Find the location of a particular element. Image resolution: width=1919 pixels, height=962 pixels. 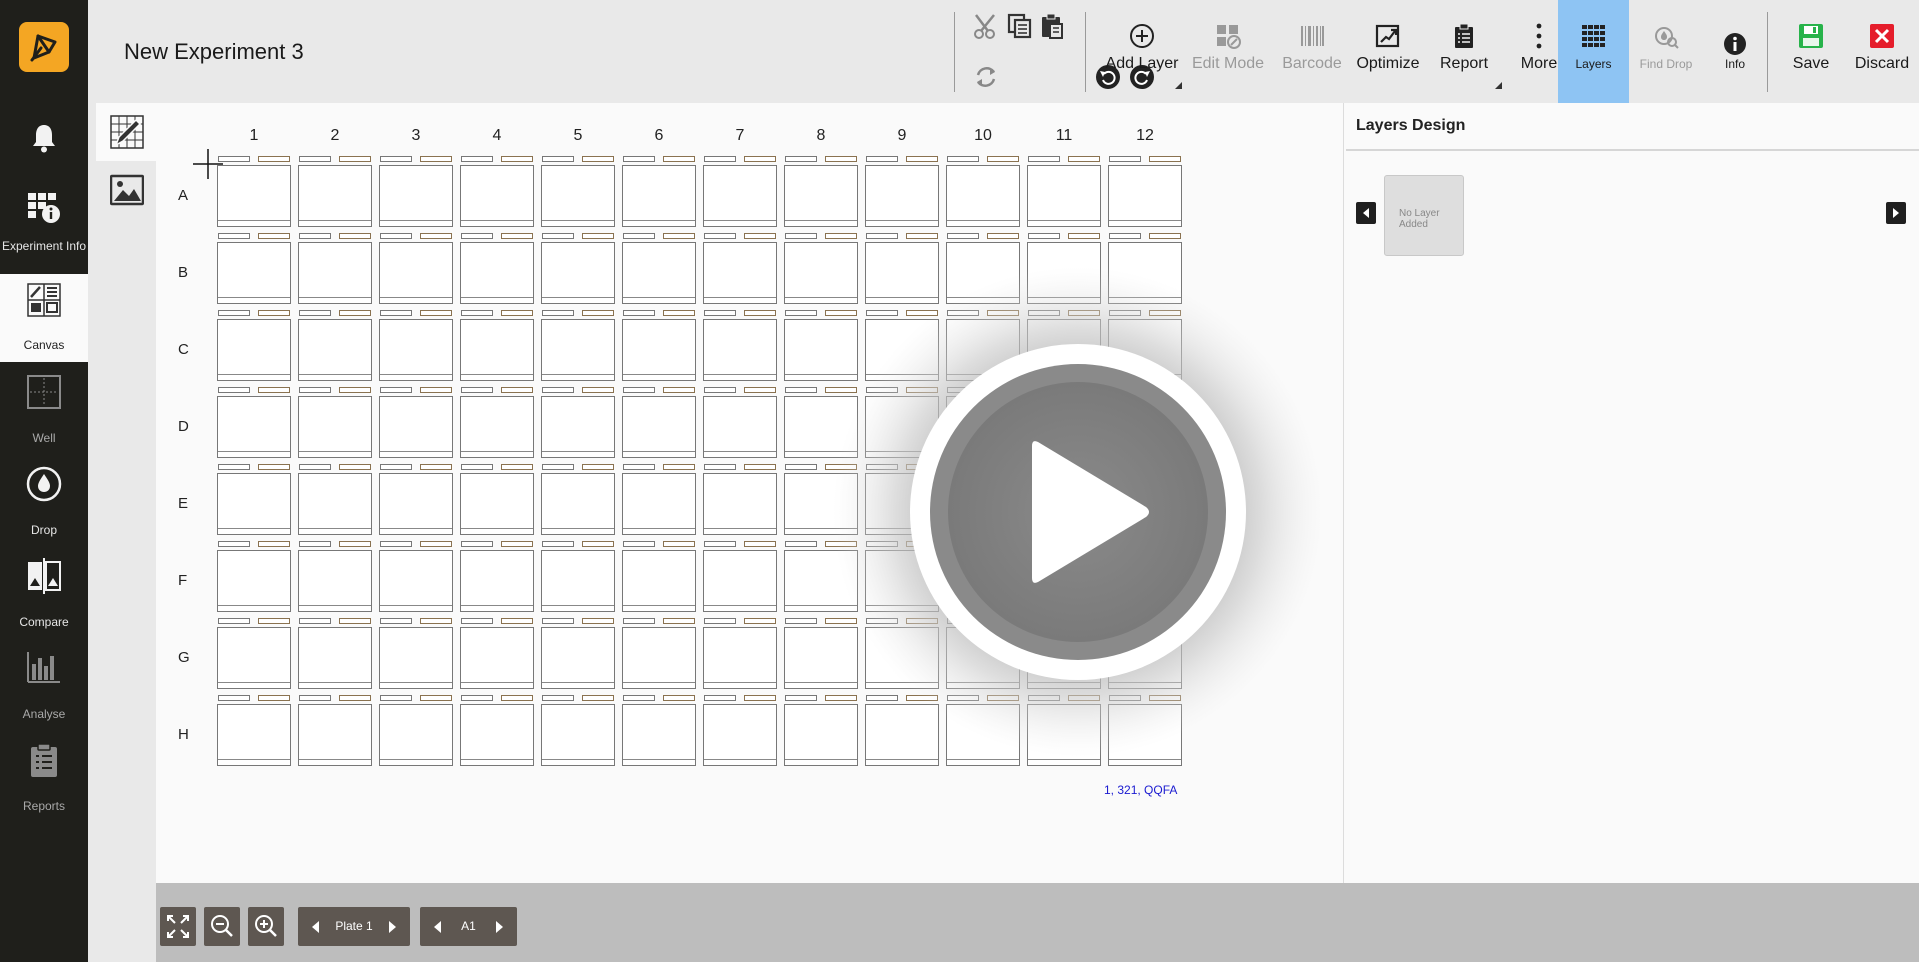

column-header: 9 is located at coordinates (902, 136).